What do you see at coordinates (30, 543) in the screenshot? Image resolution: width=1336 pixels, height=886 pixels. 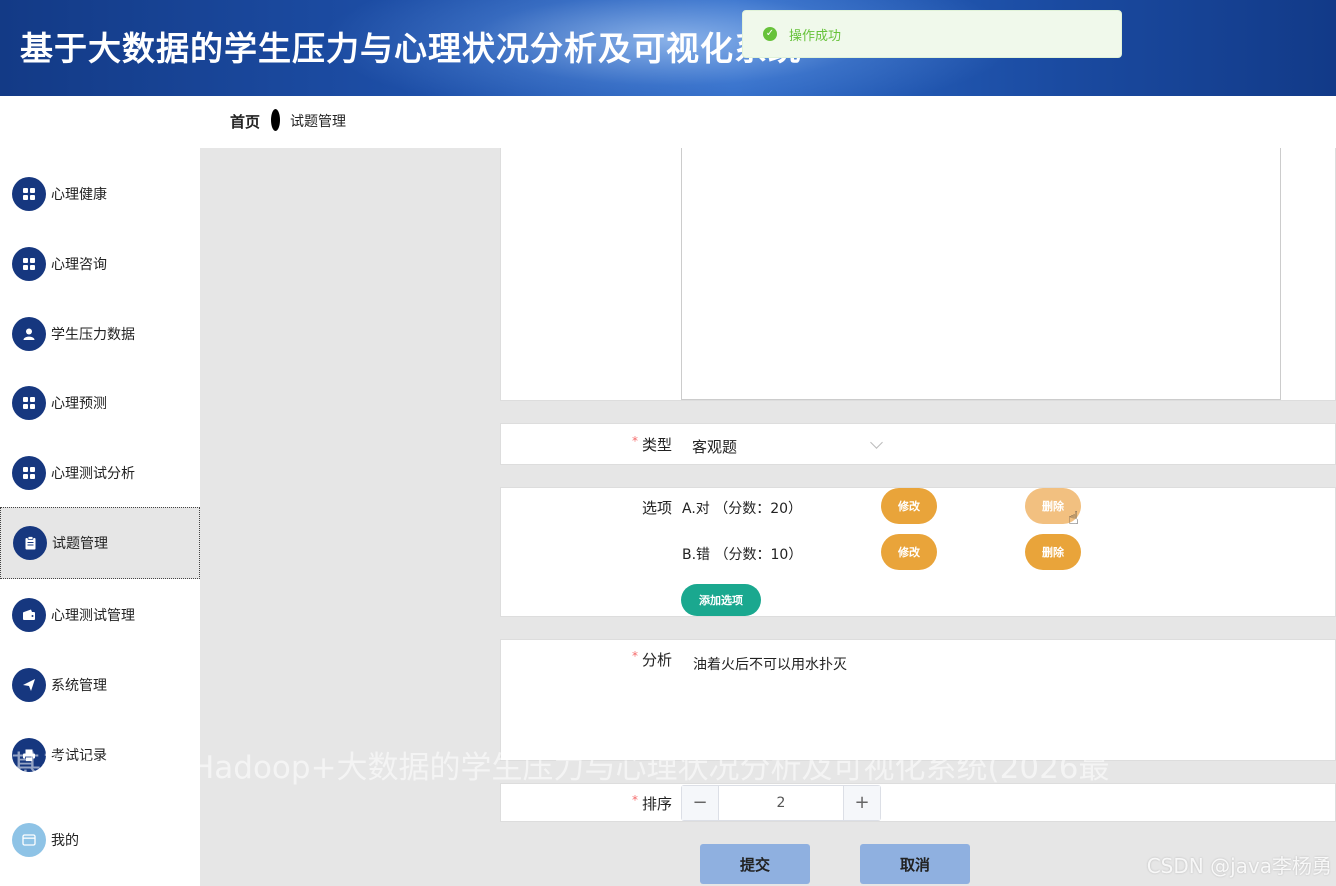 I see `clipboard-icon` at bounding box center [30, 543].